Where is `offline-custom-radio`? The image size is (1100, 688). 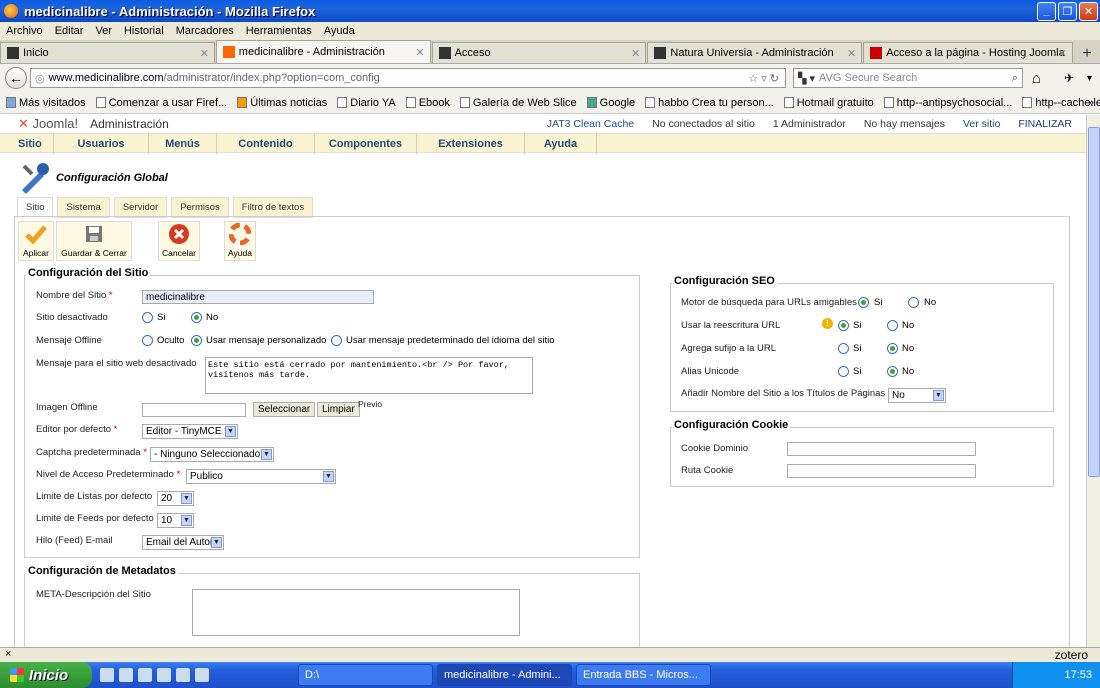 offline-custom-radio is located at coordinates (196, 340).